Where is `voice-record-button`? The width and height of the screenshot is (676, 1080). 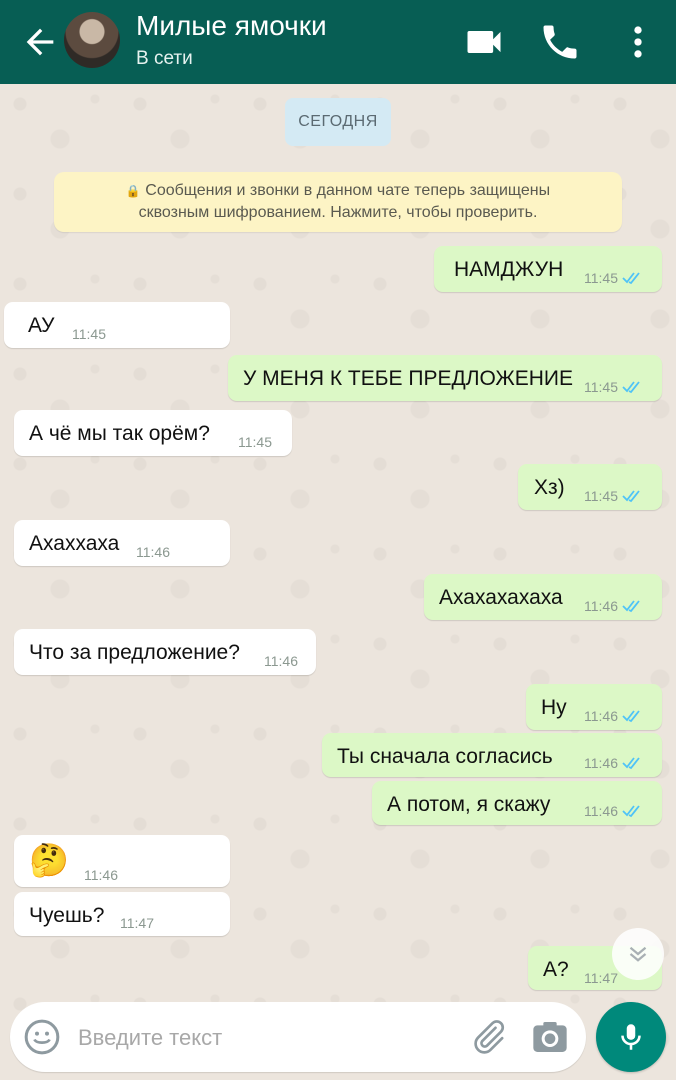
voice-record-button is located at coordinates (631, 1037).